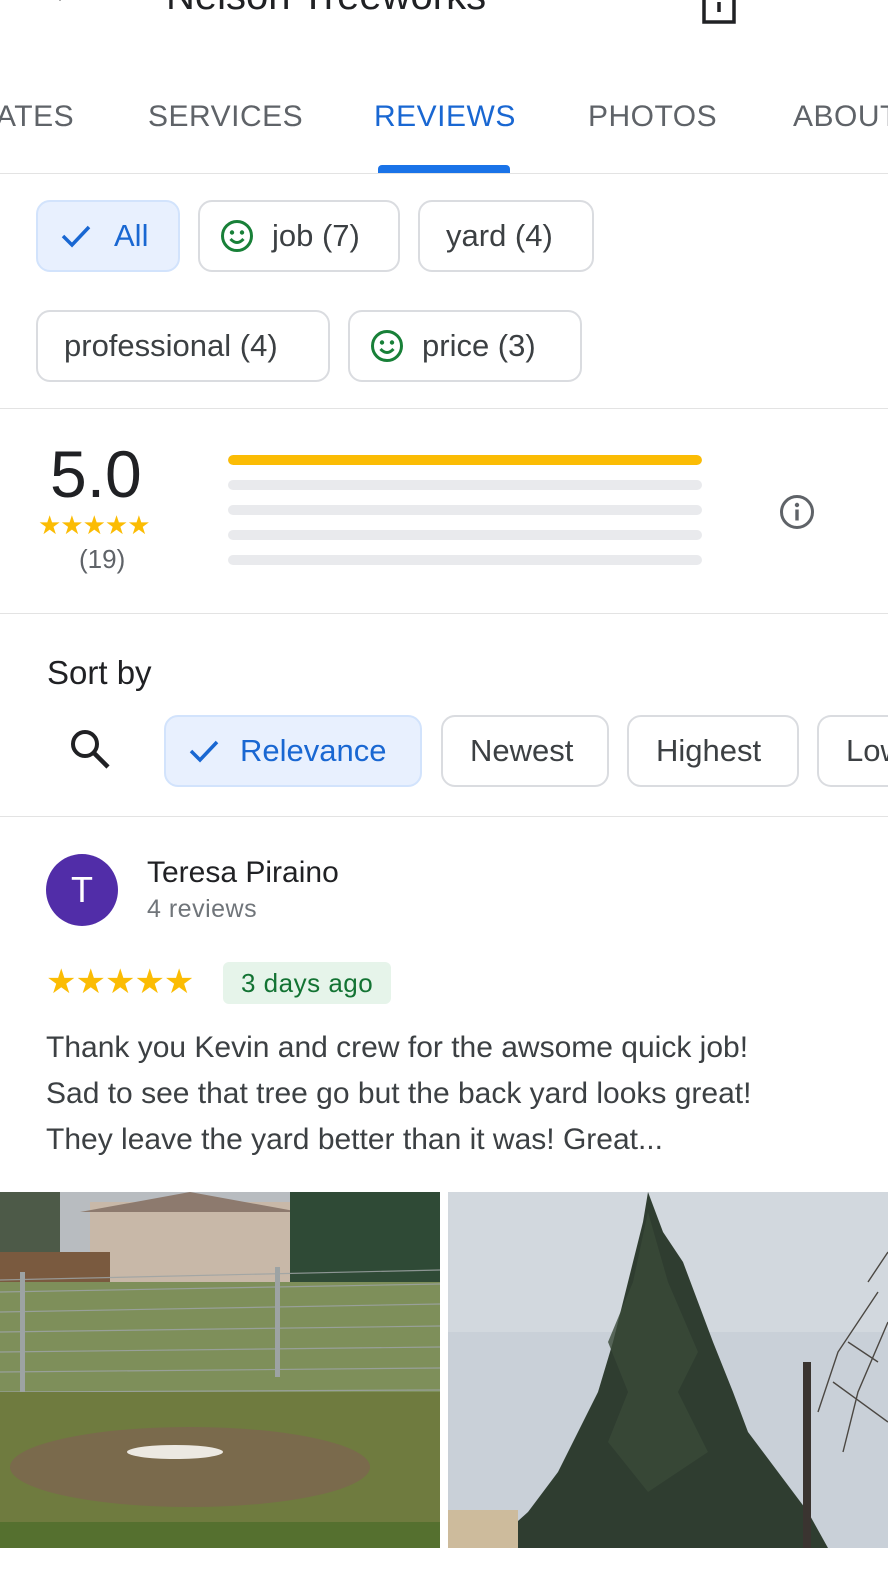  I want to click on sort-highest: Highest, so click(713, 751).